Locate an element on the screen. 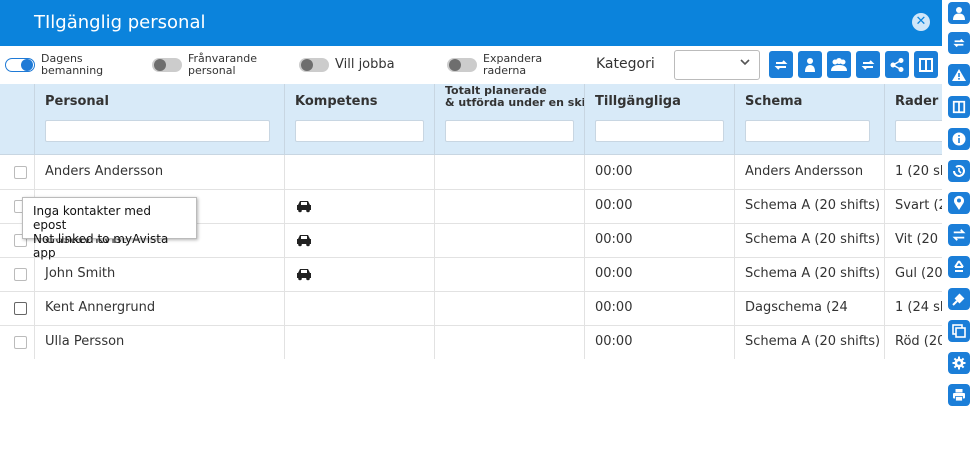  gear-button is located at coordinates (959, 363).